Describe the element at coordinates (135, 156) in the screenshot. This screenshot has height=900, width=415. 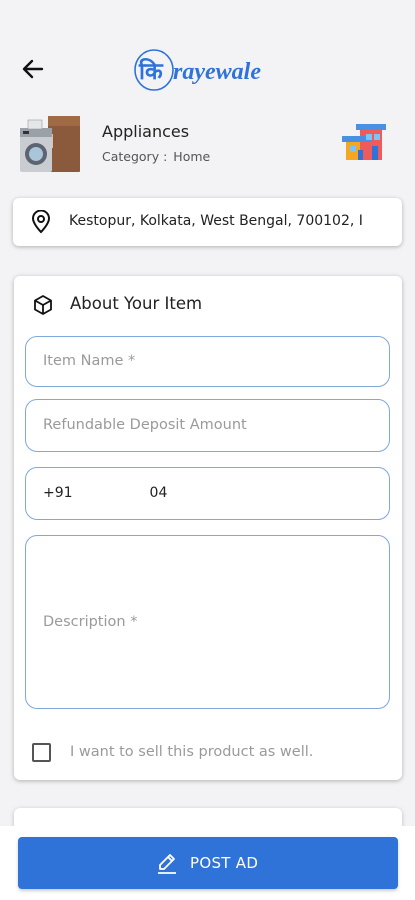
I see `category-label: Category :` at that location.